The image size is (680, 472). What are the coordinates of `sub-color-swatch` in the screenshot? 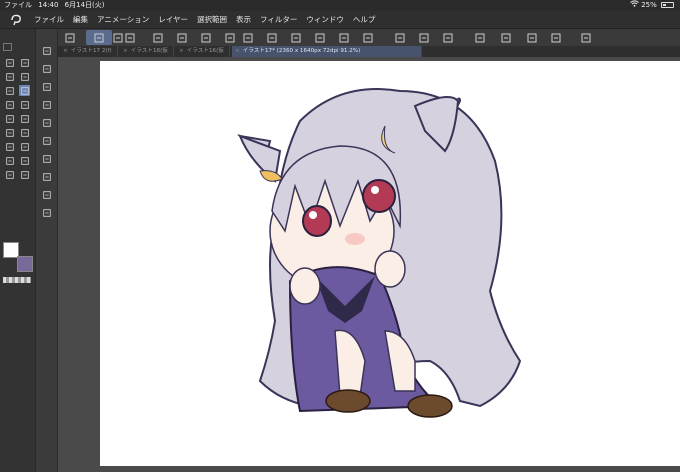 It's located at (25, 264).